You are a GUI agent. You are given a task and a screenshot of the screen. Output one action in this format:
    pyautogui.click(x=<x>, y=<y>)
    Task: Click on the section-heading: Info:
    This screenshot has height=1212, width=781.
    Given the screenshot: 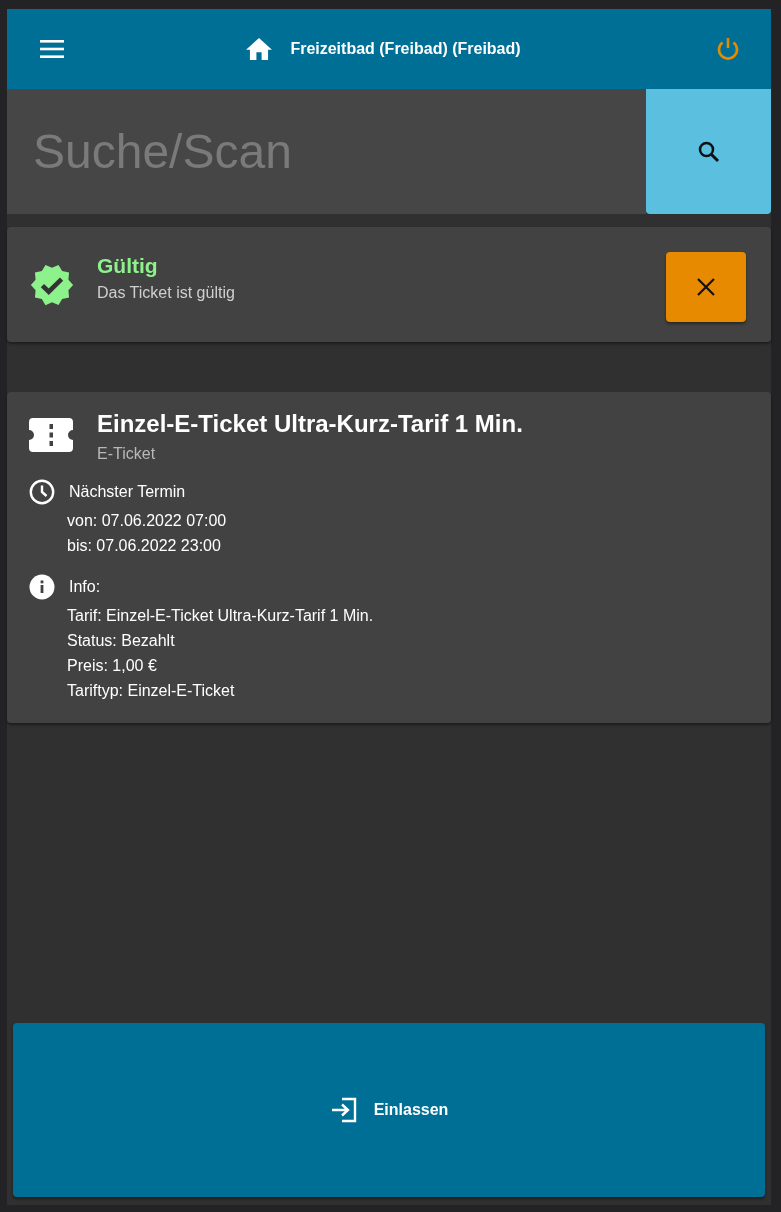 What is the action you would take?
    pyautogui.click(x=85, y=587)
    